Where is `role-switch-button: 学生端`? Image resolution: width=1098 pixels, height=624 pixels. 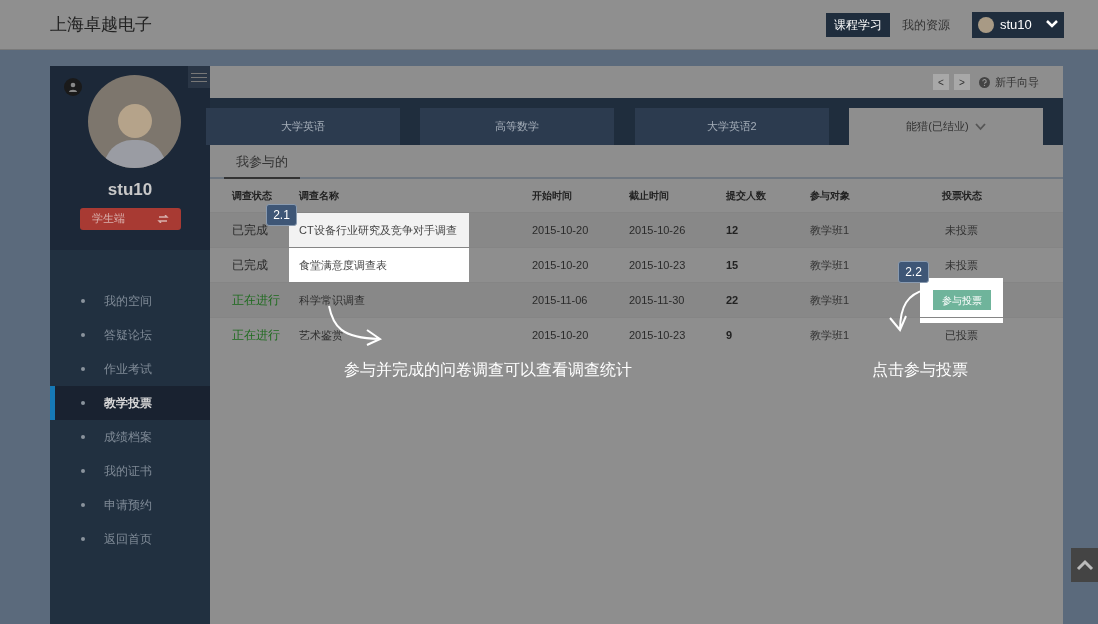
role-switch-button: 学生端 is located at coordinates (130, 218).